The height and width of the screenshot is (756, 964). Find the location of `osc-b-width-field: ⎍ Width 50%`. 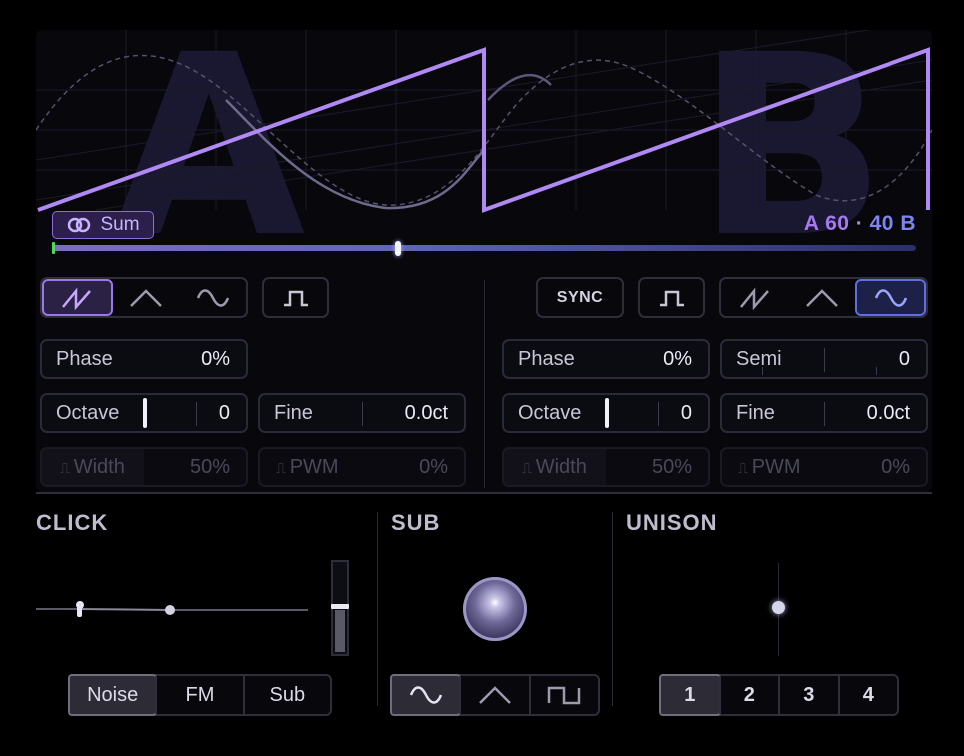

osc-b-width-field: ⎍ Width 50% is located at coordinates (606, 467).